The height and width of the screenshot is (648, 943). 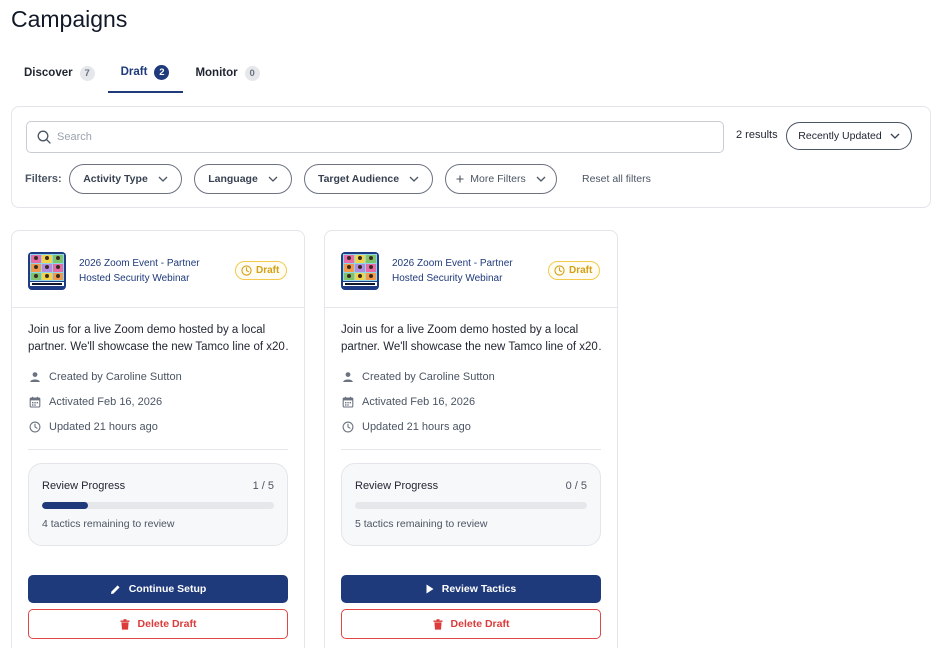 I want to click on tab-count-badge: 0, so click(x=252, y=73).